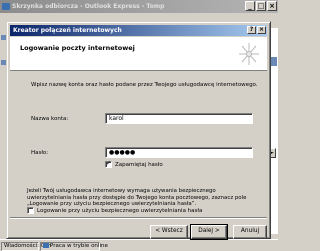  What do you see at coordinates (249, 54) in the screenshot?
I see `wizard-sparkle-icon` at bounding box center [249, 54].